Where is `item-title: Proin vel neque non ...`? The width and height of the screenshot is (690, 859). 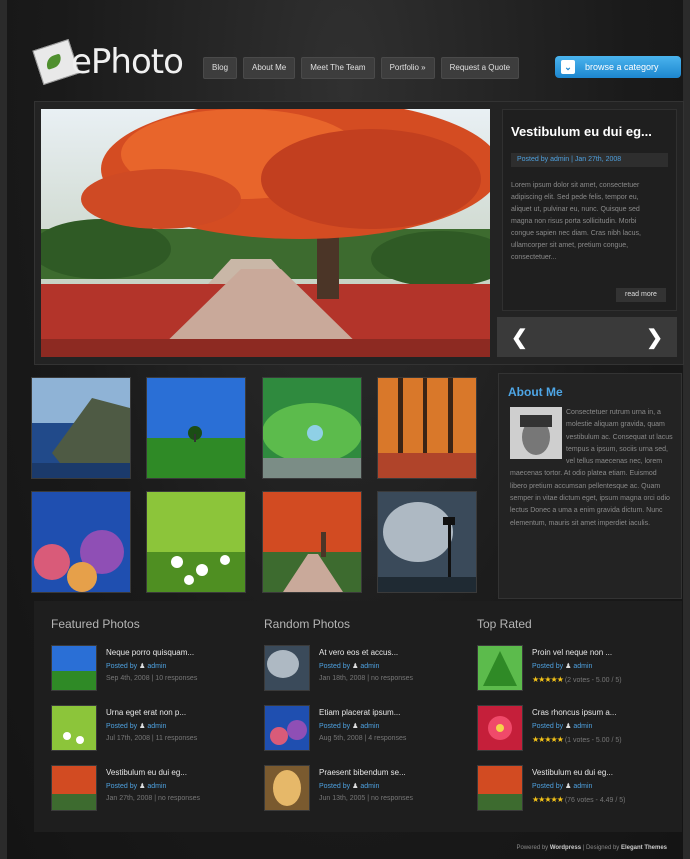
item-title: Proin vel neque non ... is located at coordinates (572, 652).